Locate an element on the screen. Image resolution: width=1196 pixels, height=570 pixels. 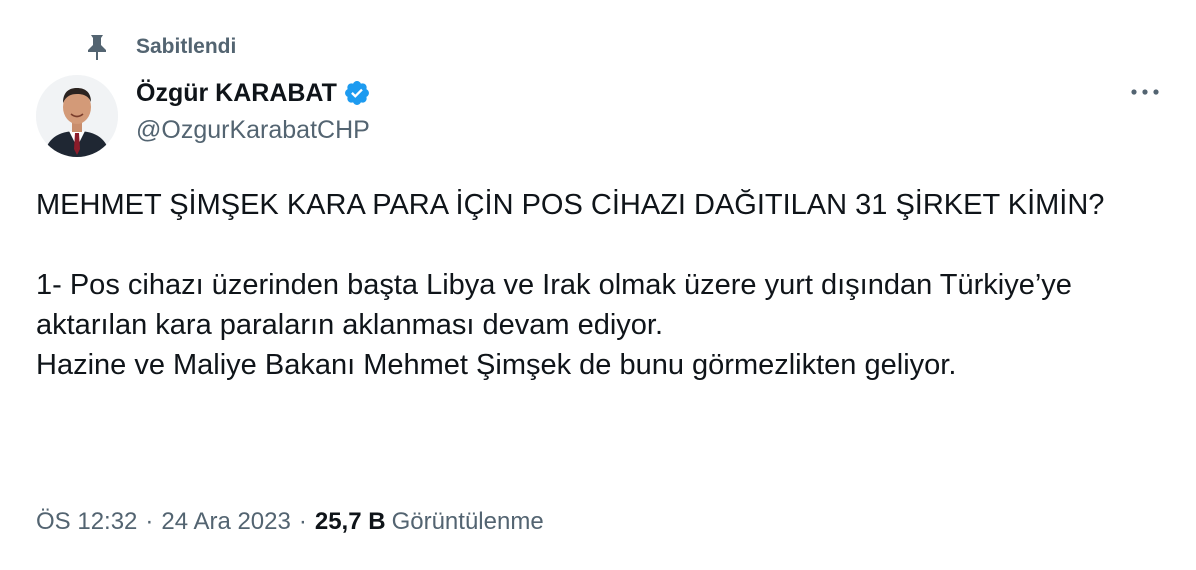
tweet-time: ÖS 12:32 is located at coordinates (86, 522).